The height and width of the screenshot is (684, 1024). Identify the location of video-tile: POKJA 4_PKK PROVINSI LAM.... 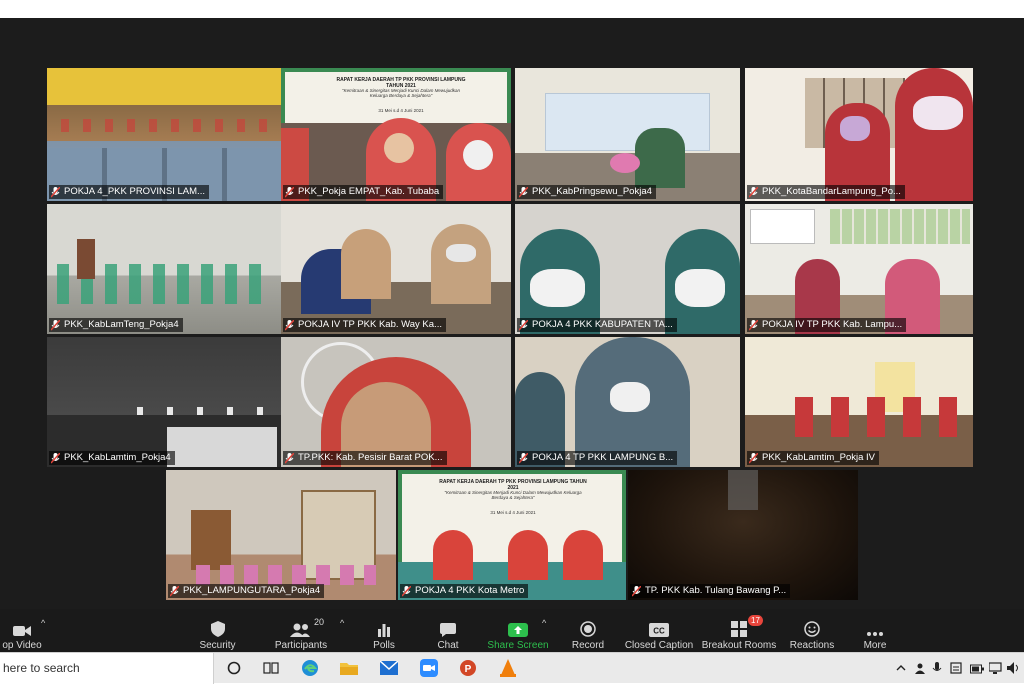
(164, 134).